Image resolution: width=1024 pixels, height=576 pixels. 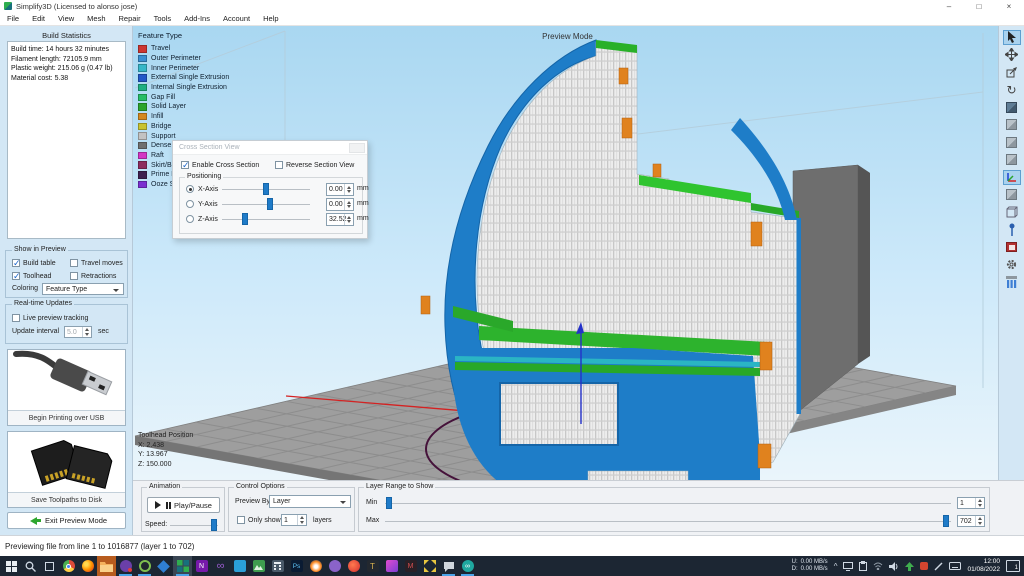 What do you see at coordinates (279, 165) in the screenshot?
I see `reverse-section-view-checkbox` at bounding box center [279, 165].